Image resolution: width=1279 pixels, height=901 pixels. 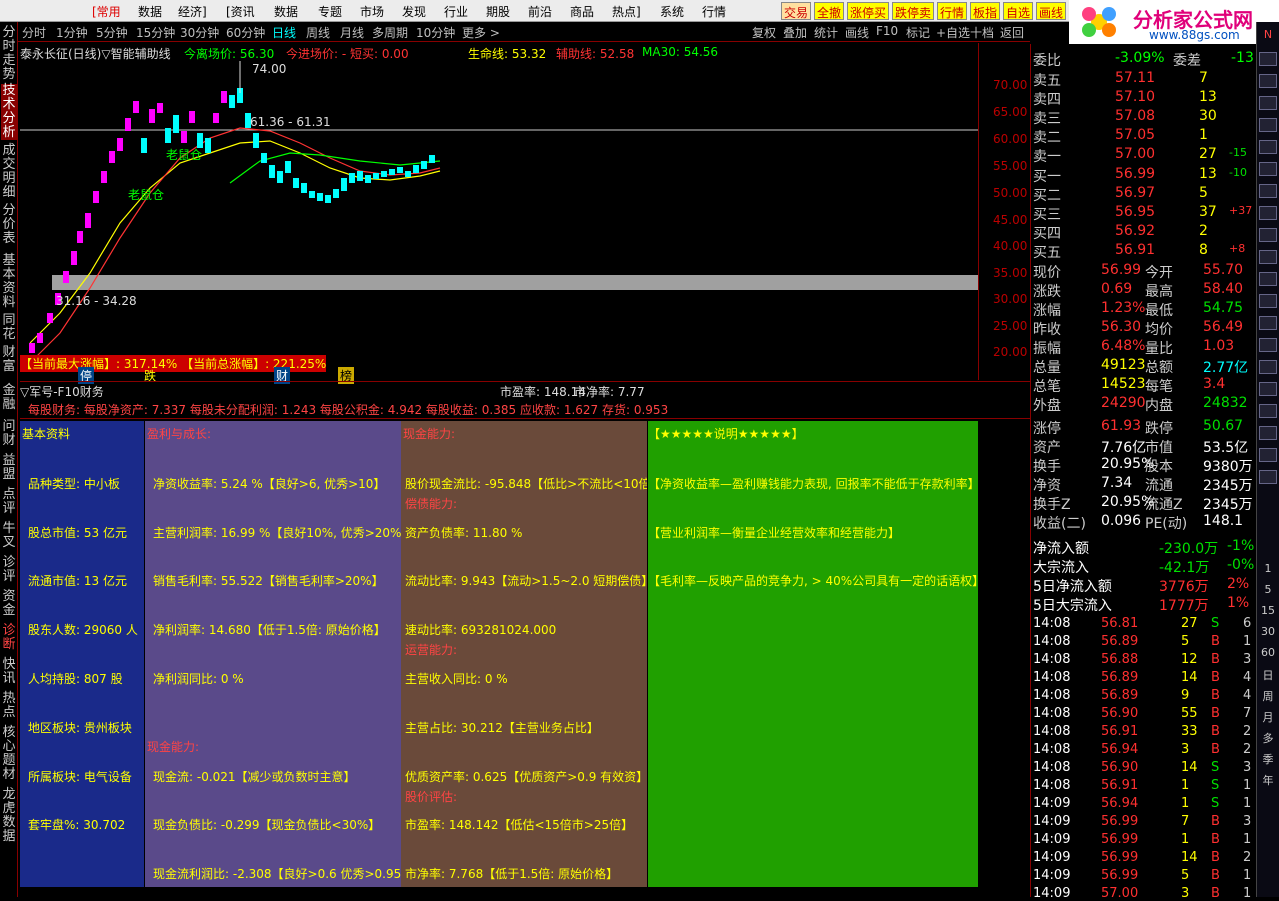 I want to click on limit-up-buy-button: 涨停买, so click(x=868, y=11).